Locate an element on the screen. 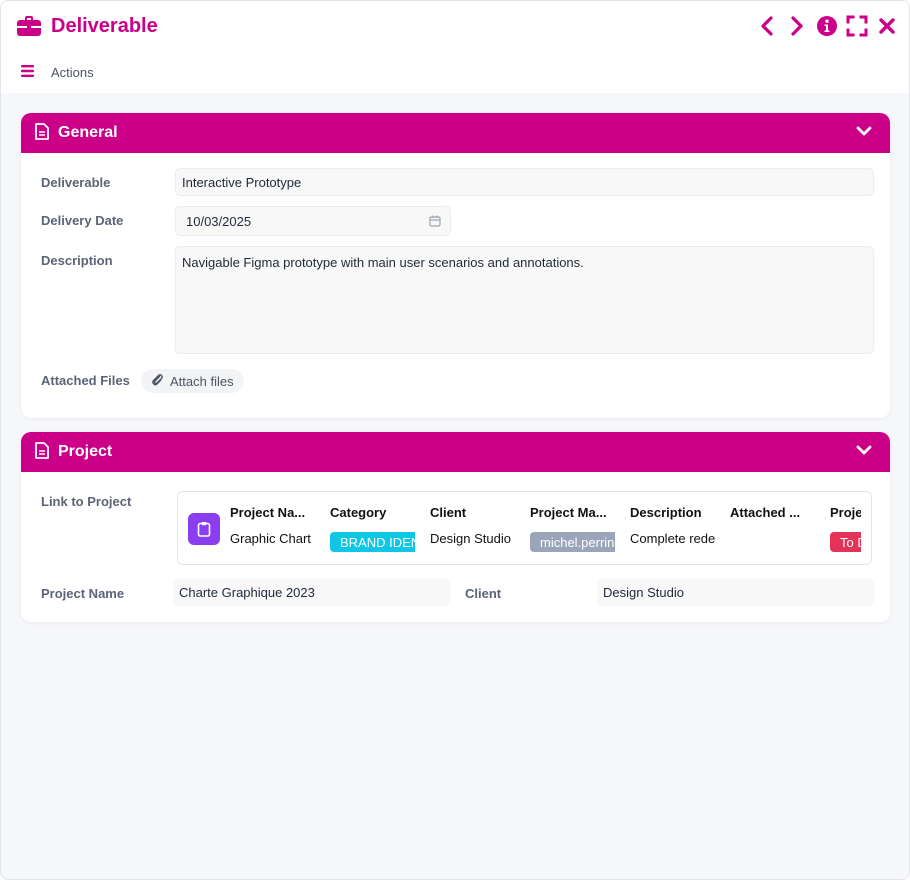 The image size is (910, 880). column-value: Complete redesign is located at coordinates (672, 538).